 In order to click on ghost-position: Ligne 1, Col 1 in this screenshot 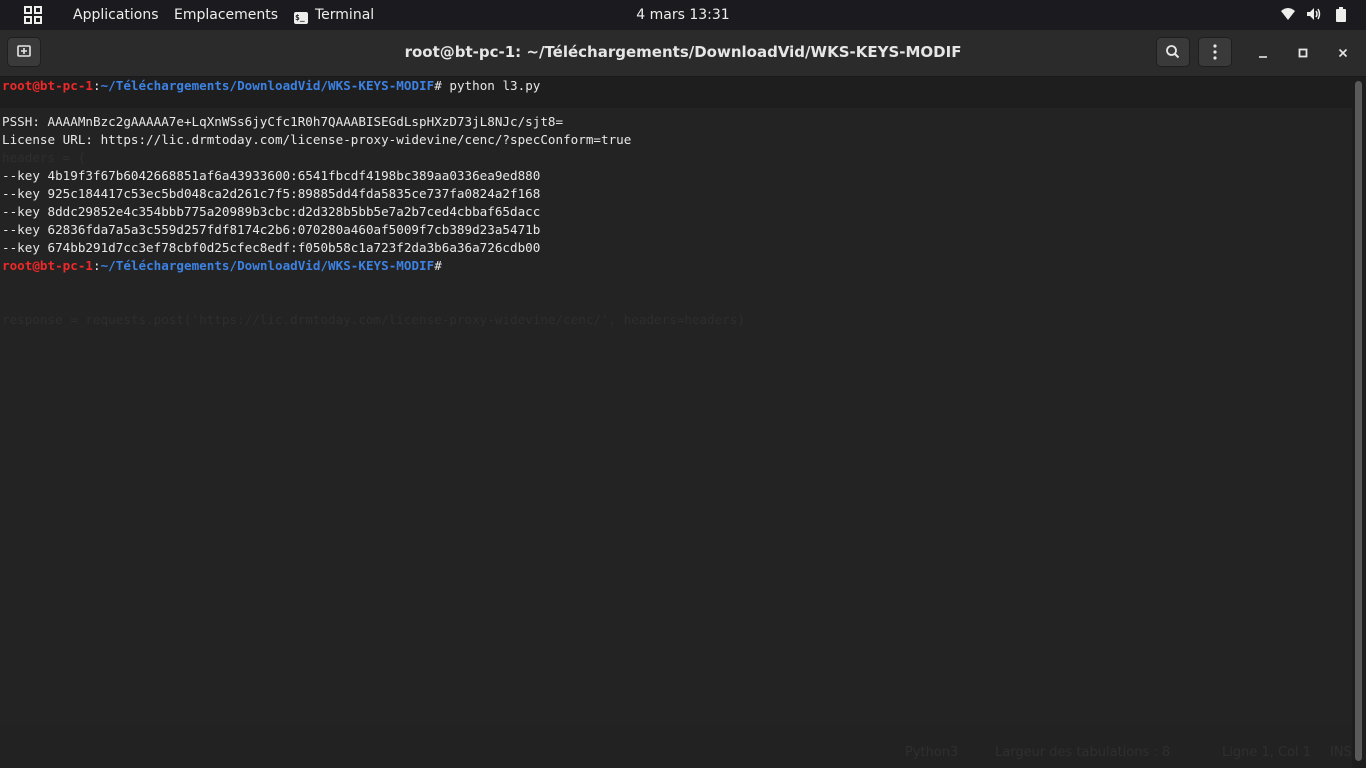, I will do `click(1267, 752)`.